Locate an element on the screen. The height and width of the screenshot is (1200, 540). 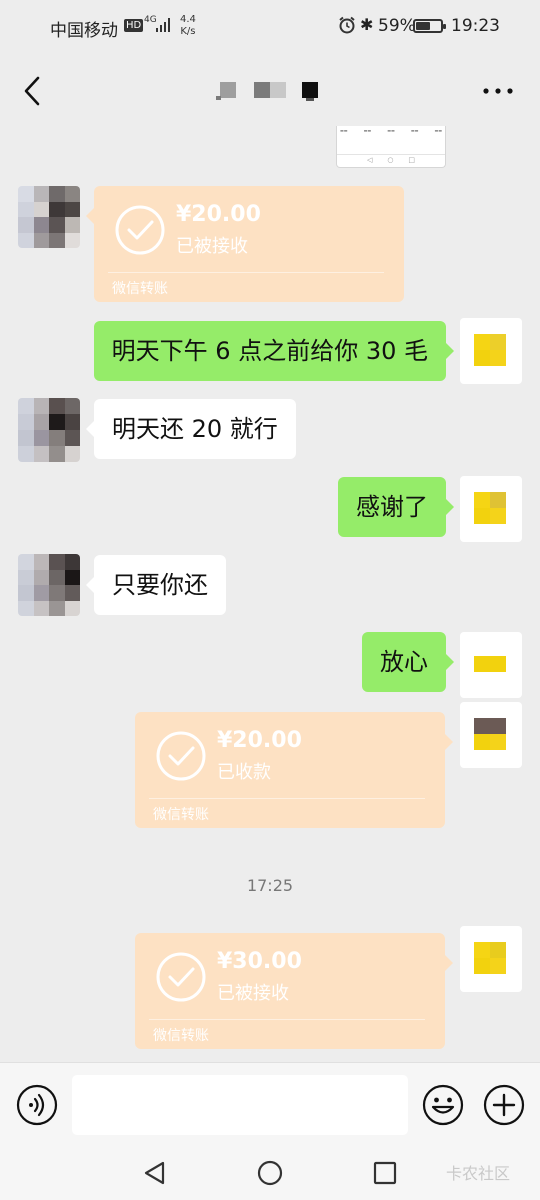
battery-fill is located at coordinates (423, 26).